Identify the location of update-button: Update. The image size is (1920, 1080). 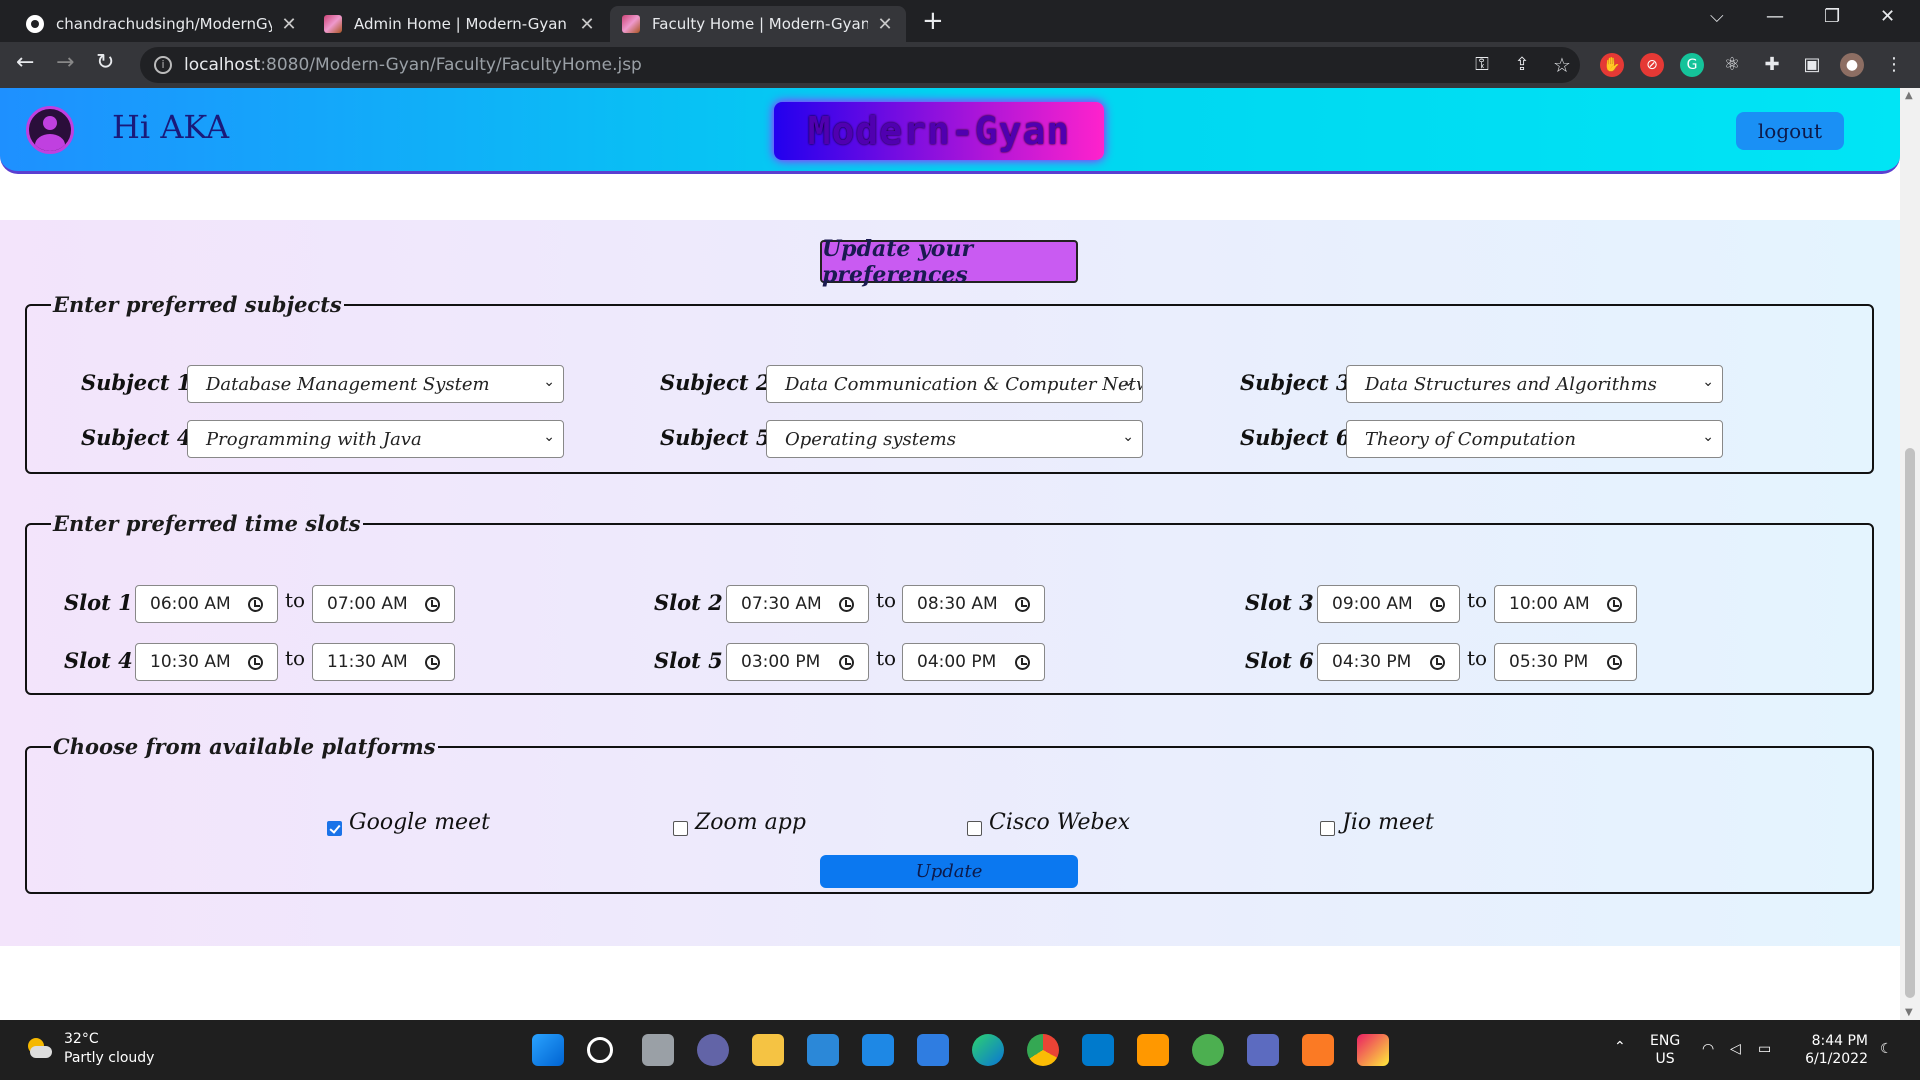
(949, 871).